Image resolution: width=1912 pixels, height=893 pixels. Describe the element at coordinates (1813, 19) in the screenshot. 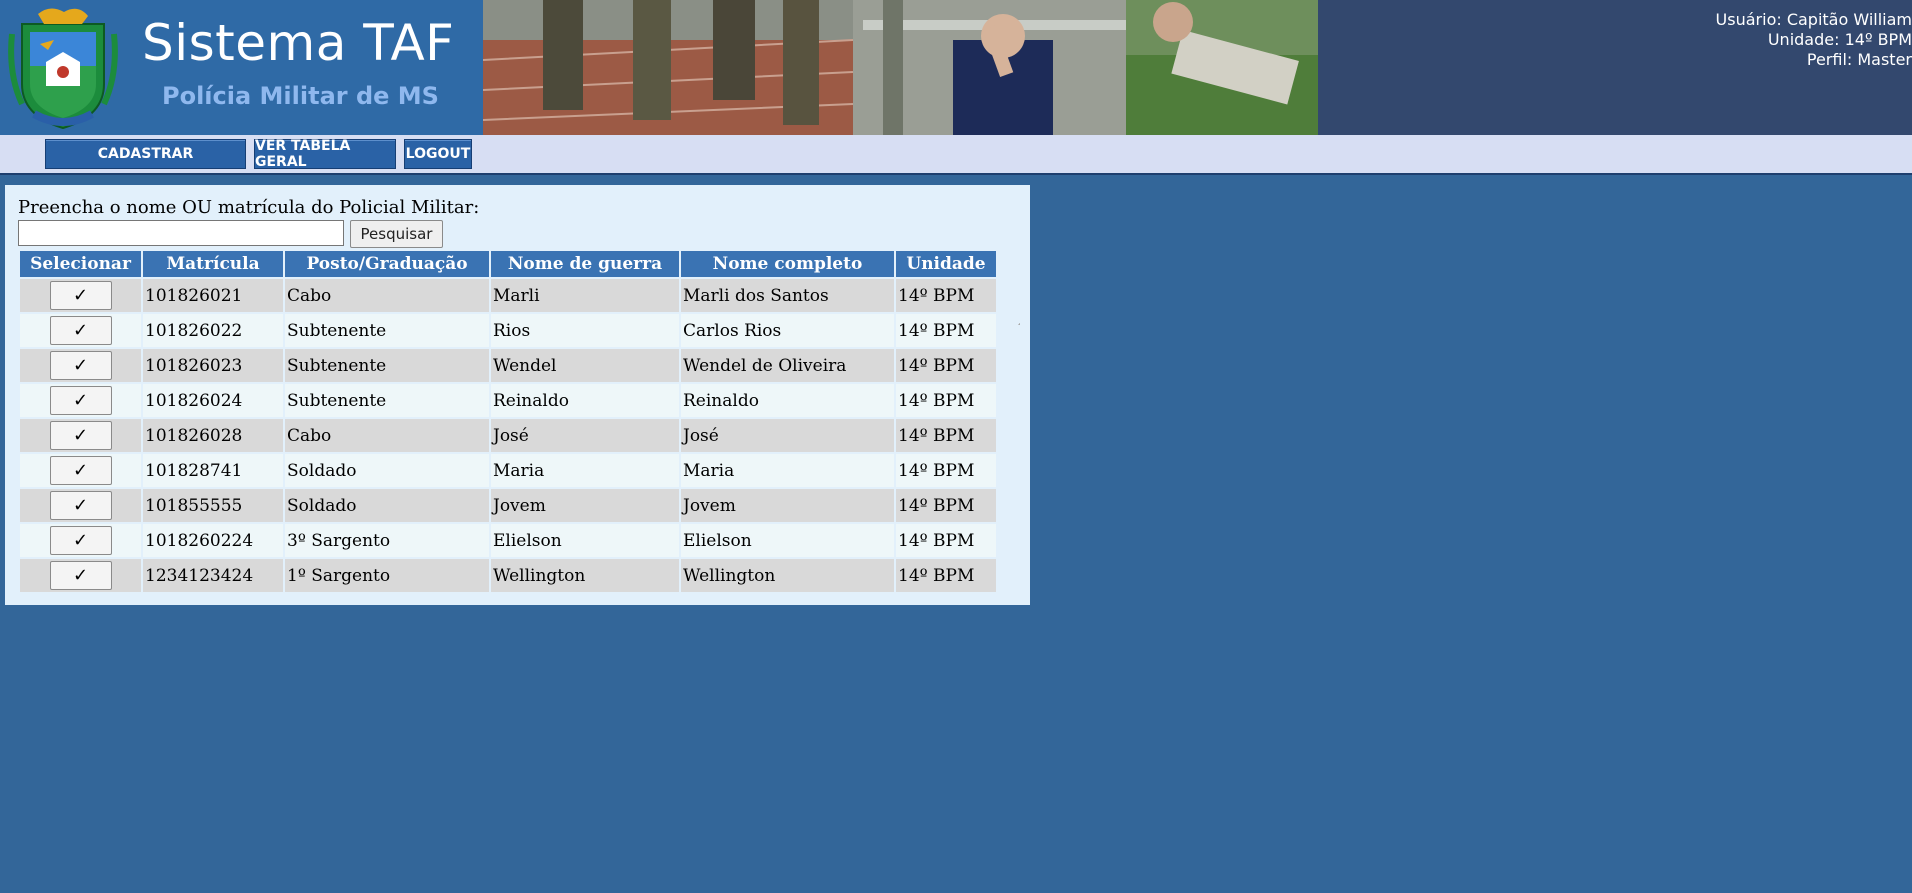

I see `user-name: Usuário: Capitão William` at that location.